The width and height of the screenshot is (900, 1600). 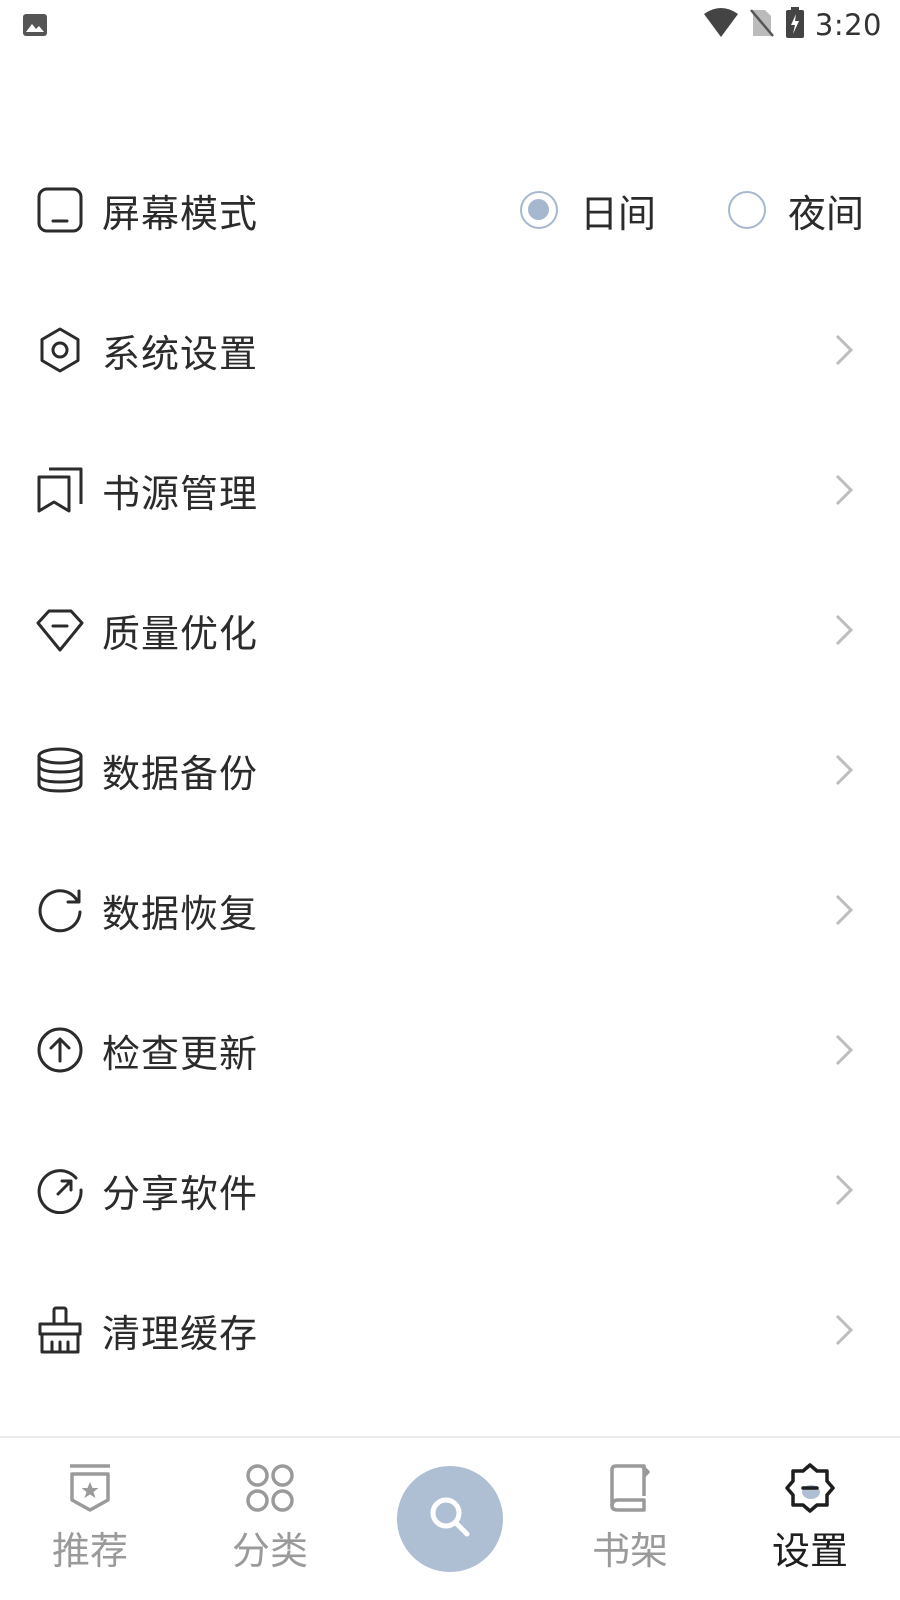 What do you see at coordinates (630, 1488) in the screenshot?
I see `book-icon` at bounding box center [630, 1488].